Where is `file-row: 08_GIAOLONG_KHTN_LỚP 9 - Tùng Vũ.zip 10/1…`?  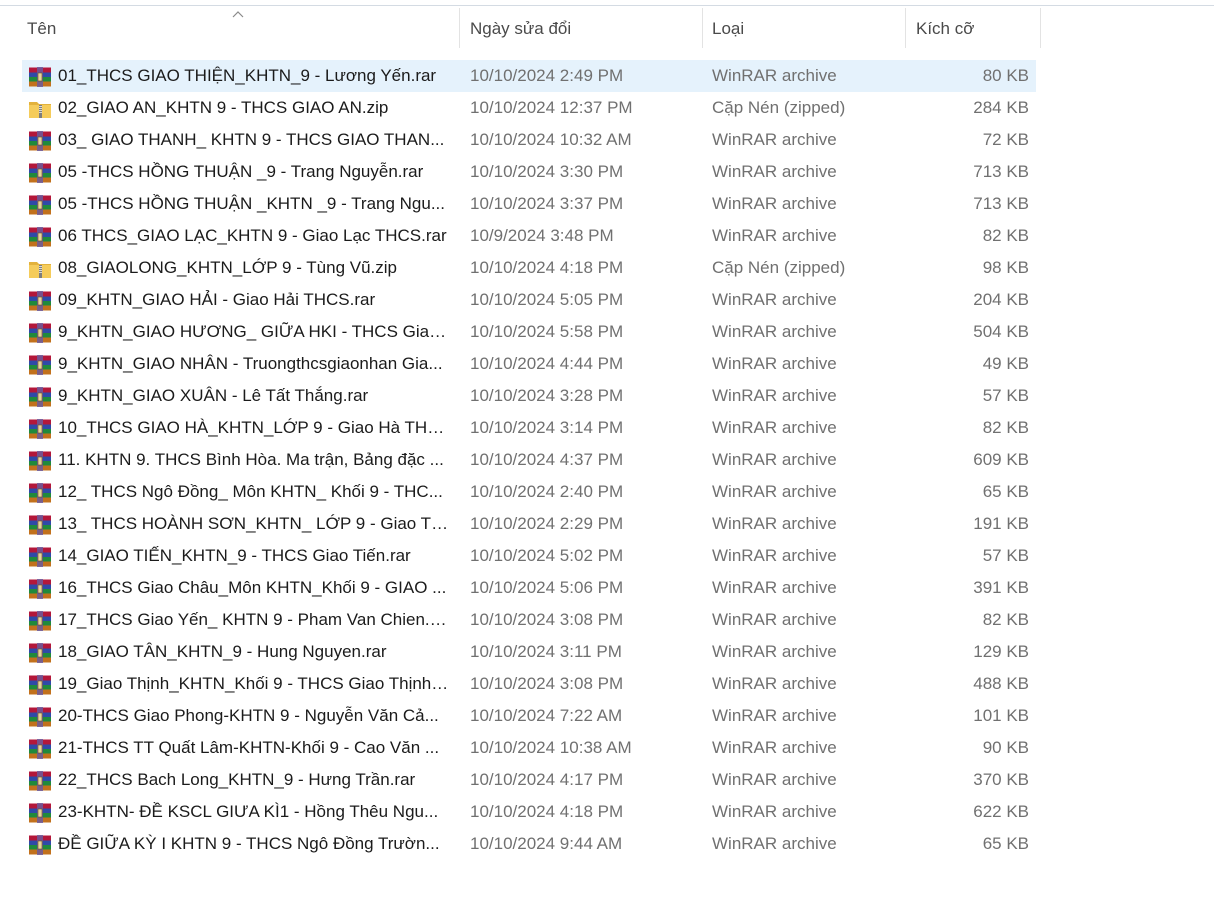
file-row: 08_GIAOLONG_KHTN_LỚP 9 - Tùng Vũ.zip 10/1… is located at coordinates (529, 268).